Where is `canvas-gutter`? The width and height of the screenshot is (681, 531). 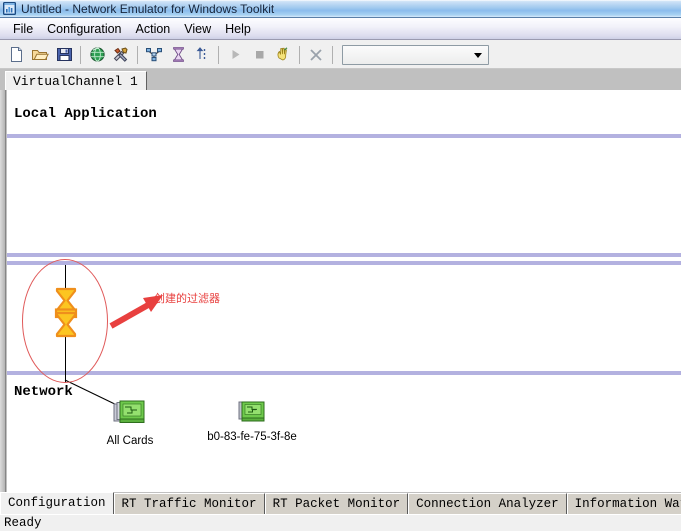
canvas-gutter is located at coordinates (3, 291).